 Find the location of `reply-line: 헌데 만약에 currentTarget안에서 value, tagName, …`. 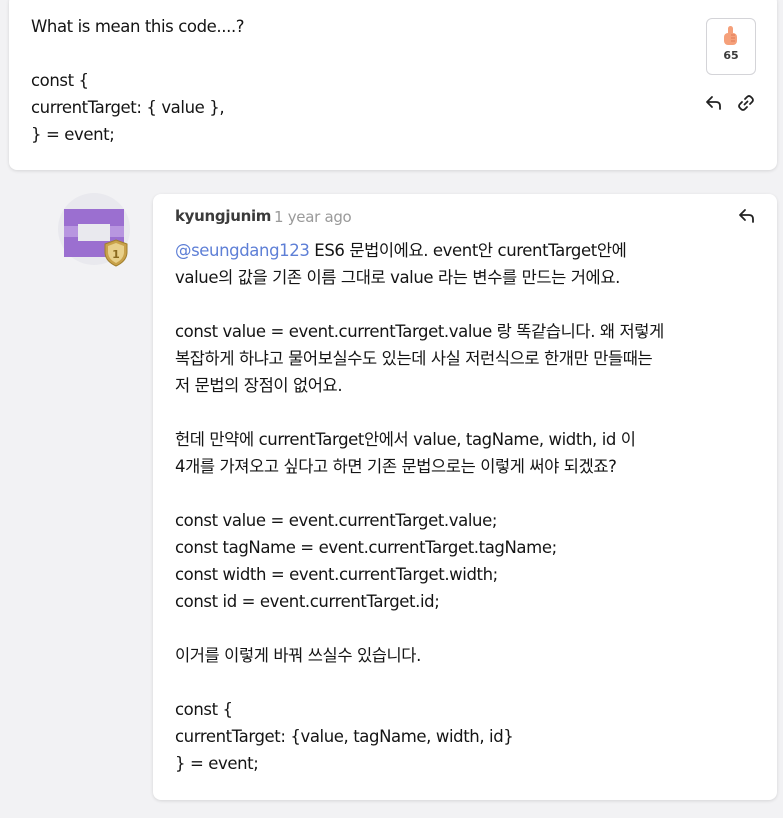

reply-line: 헌데 만약에 currentTarget안에서 value, tagName, … is located at coordinates (405, 439).